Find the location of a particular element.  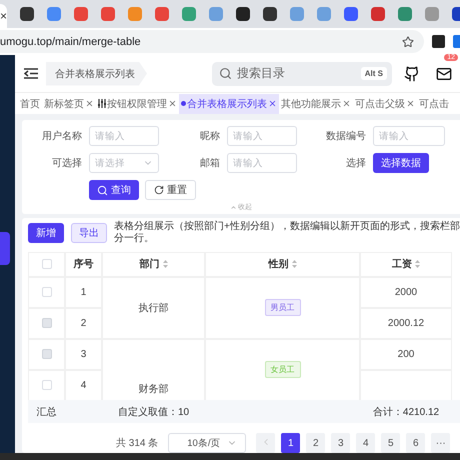

page-tab: 首页 is located at coordinates (30, 104).